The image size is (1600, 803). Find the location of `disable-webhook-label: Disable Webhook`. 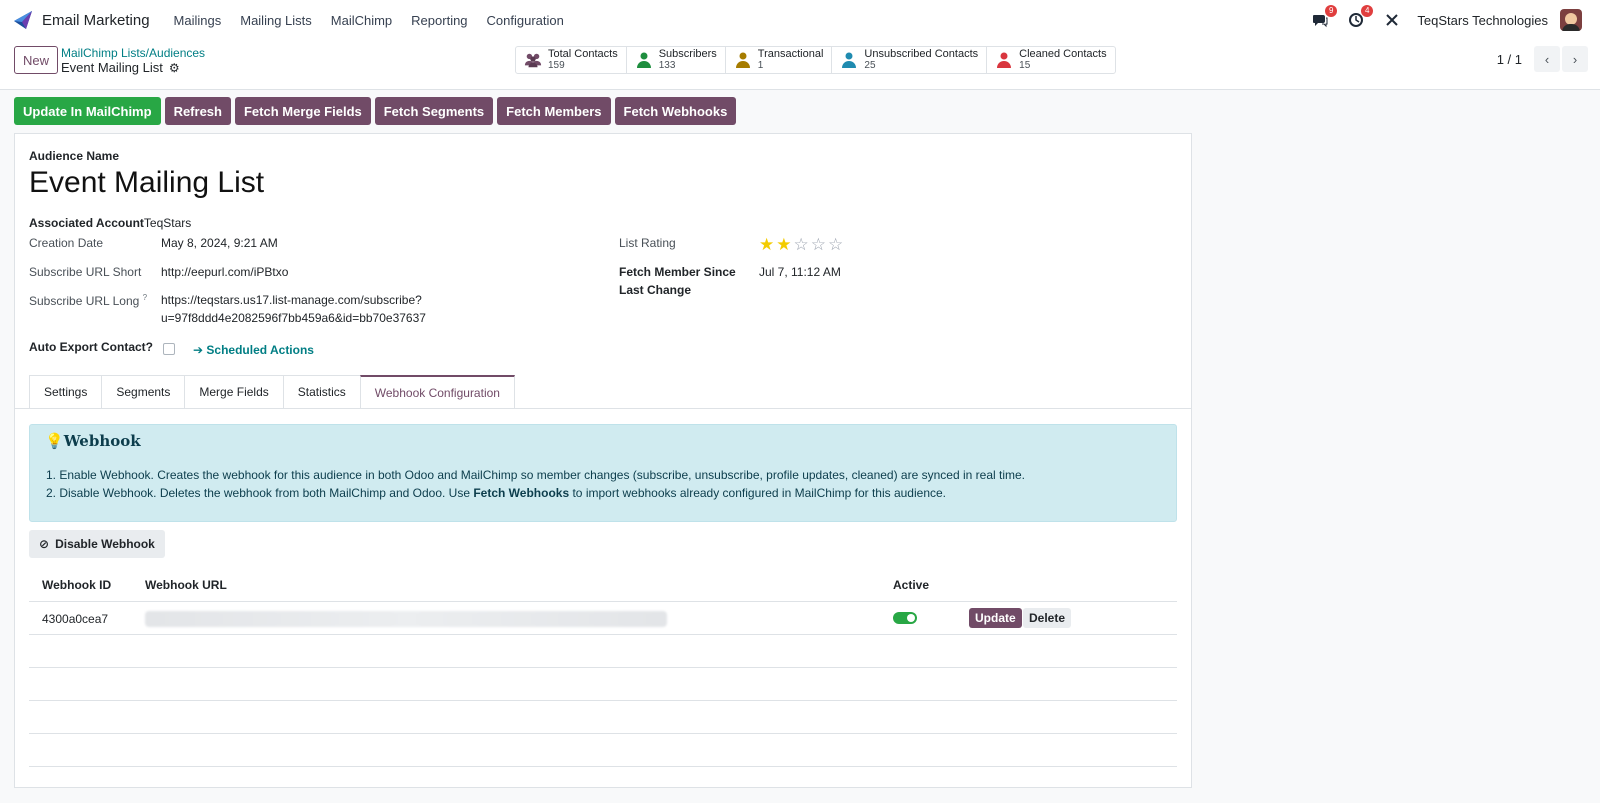

disable-webhook-label: Disable Webhook is located at coordinates (105, 544).